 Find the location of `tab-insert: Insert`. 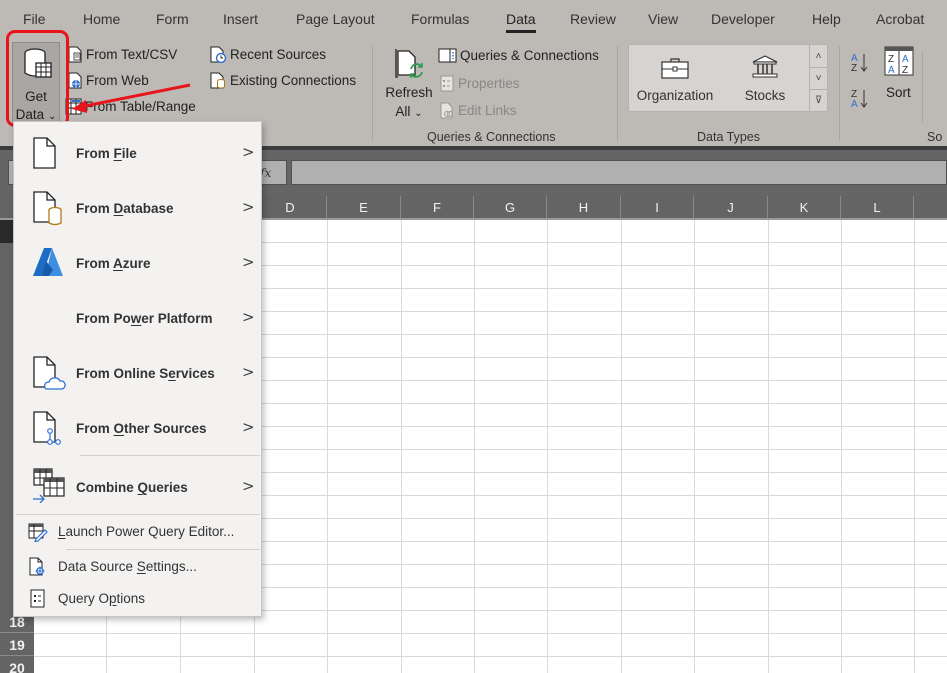

tab-insert: Insert is located at coordinates (240, 19).